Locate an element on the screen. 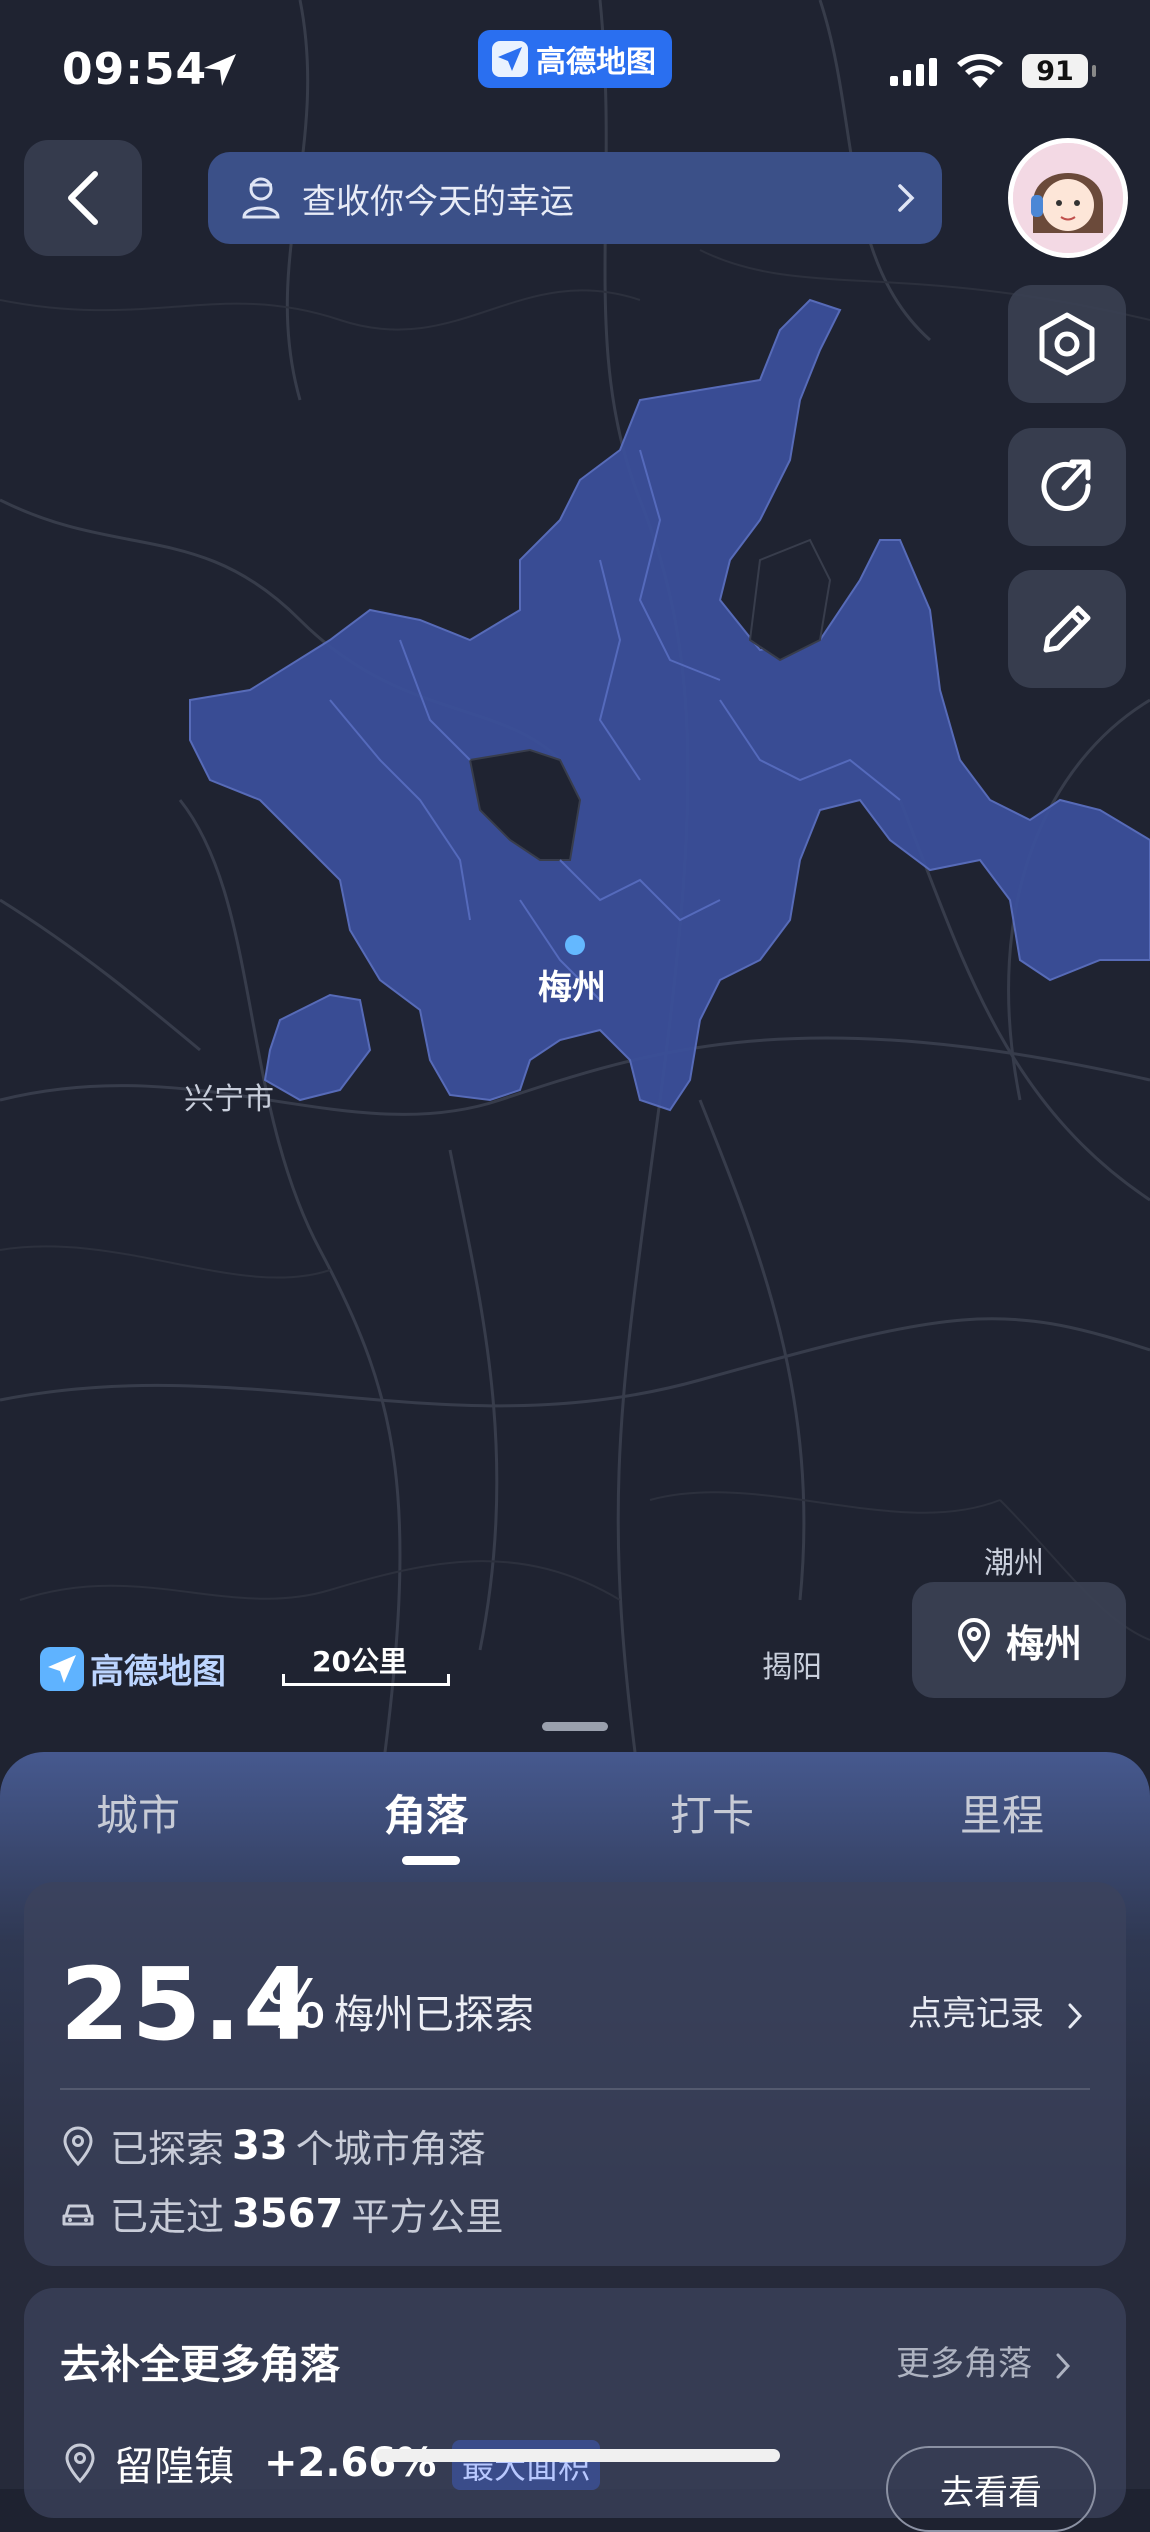 The width and height of the screenshot is (1150, 2532). light-record-label: 点亮记录 is located at coordinates (976, 2014).